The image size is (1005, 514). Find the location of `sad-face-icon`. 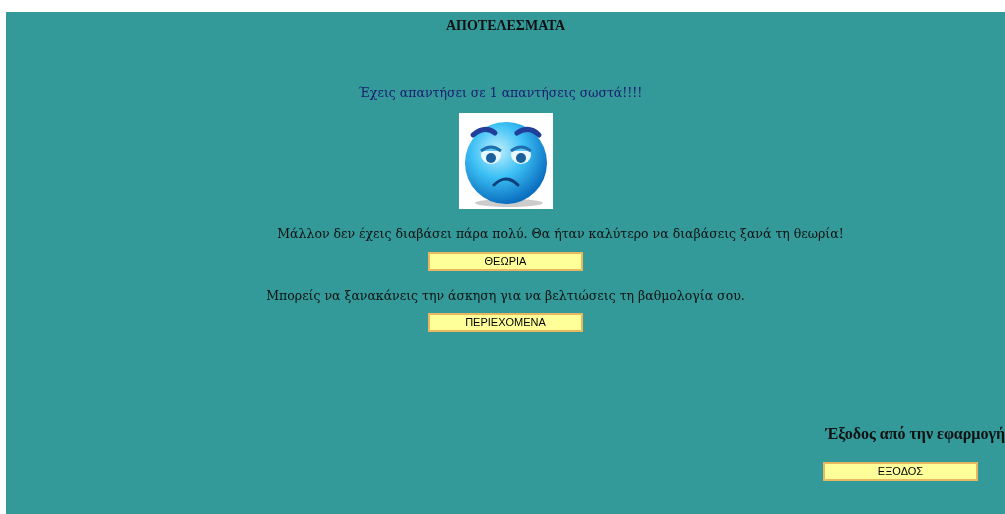

sad-face-icon is located at coordinates (505, 160).